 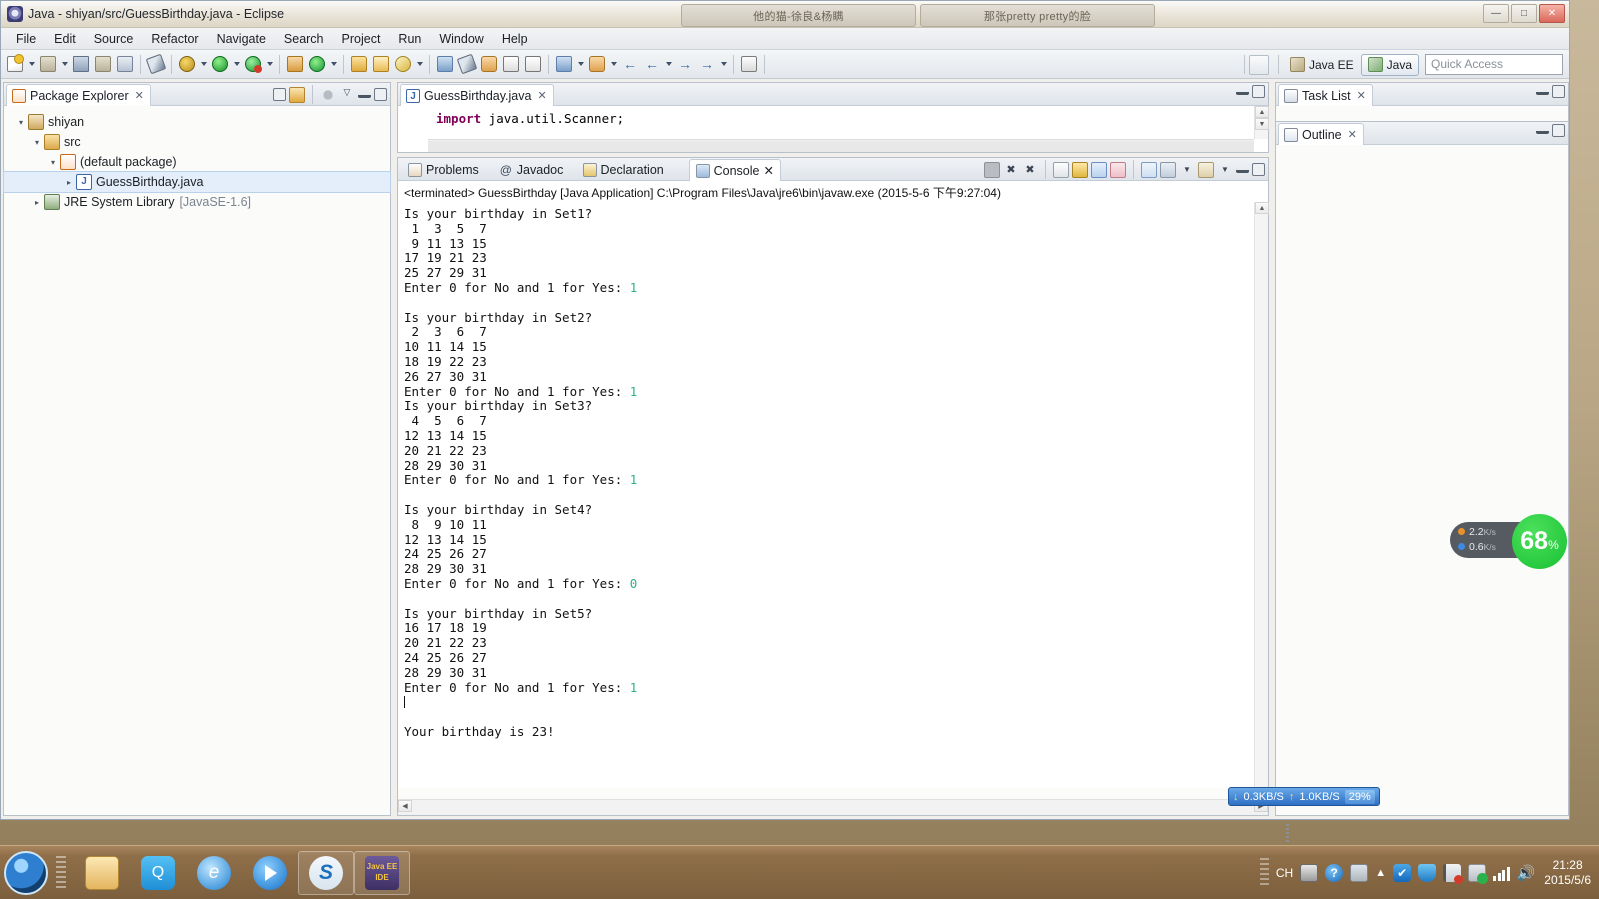 What do you see at coordinates (1261, 495) in the screenshot?
I see `console-vertical-scrollbar: ▲` at bounding box center [1261, 495].